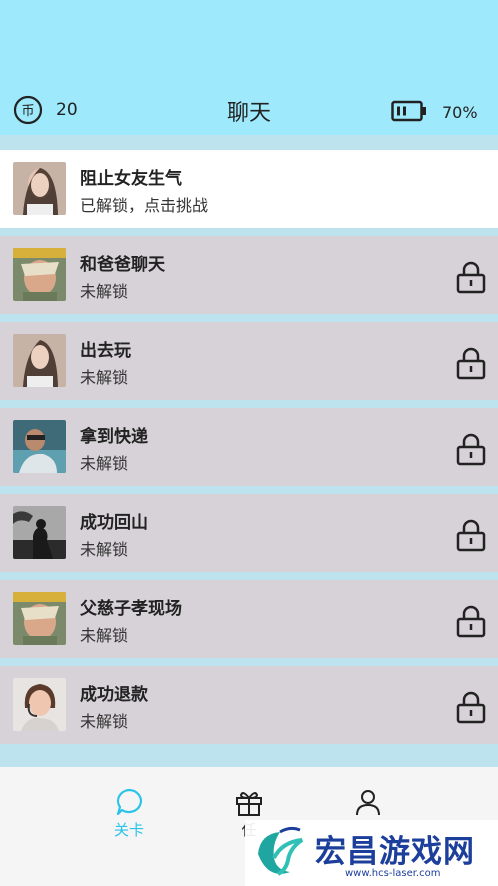 The image size is (498, 886). I want to click on level-name: 成功退款, so click(114, 695).